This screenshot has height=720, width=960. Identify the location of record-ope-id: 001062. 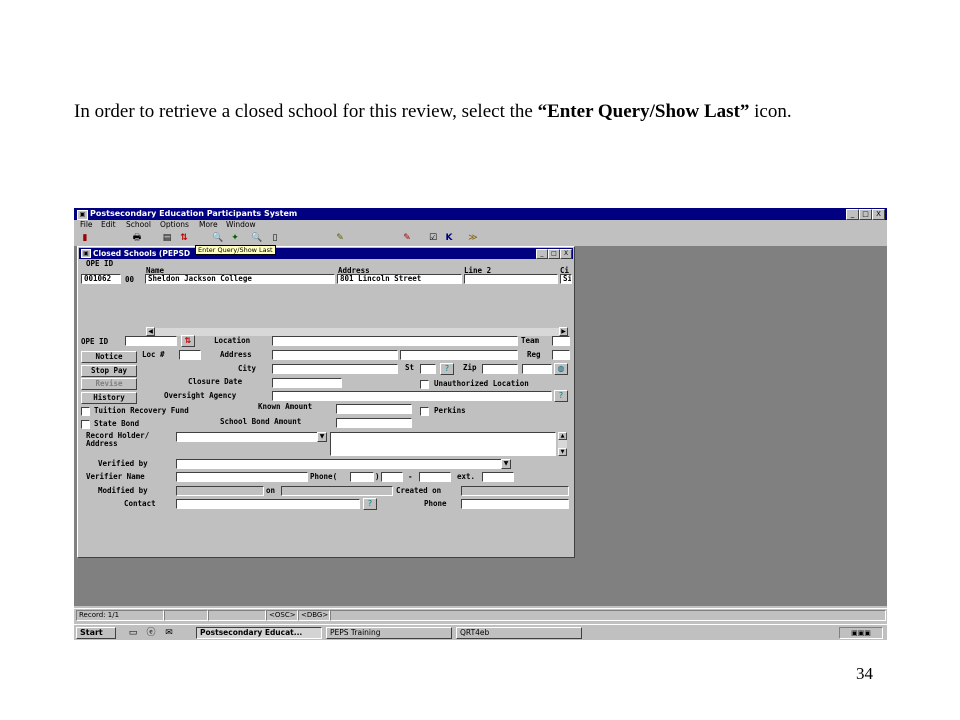
(101, 279).